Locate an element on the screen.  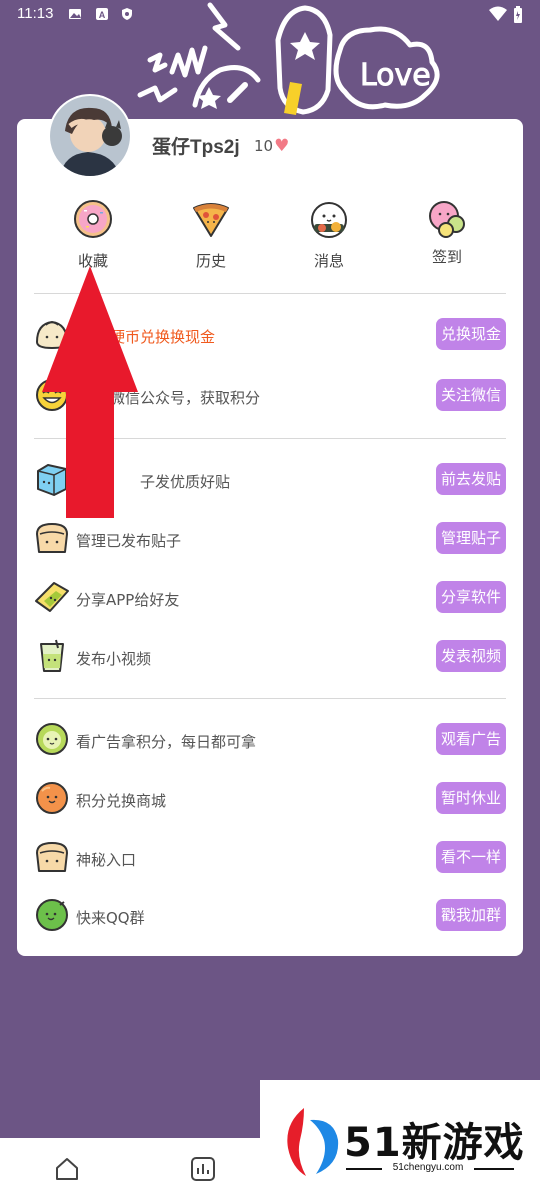
manage-posts-button: 管理贴子 is located at coordinates (471, 538).